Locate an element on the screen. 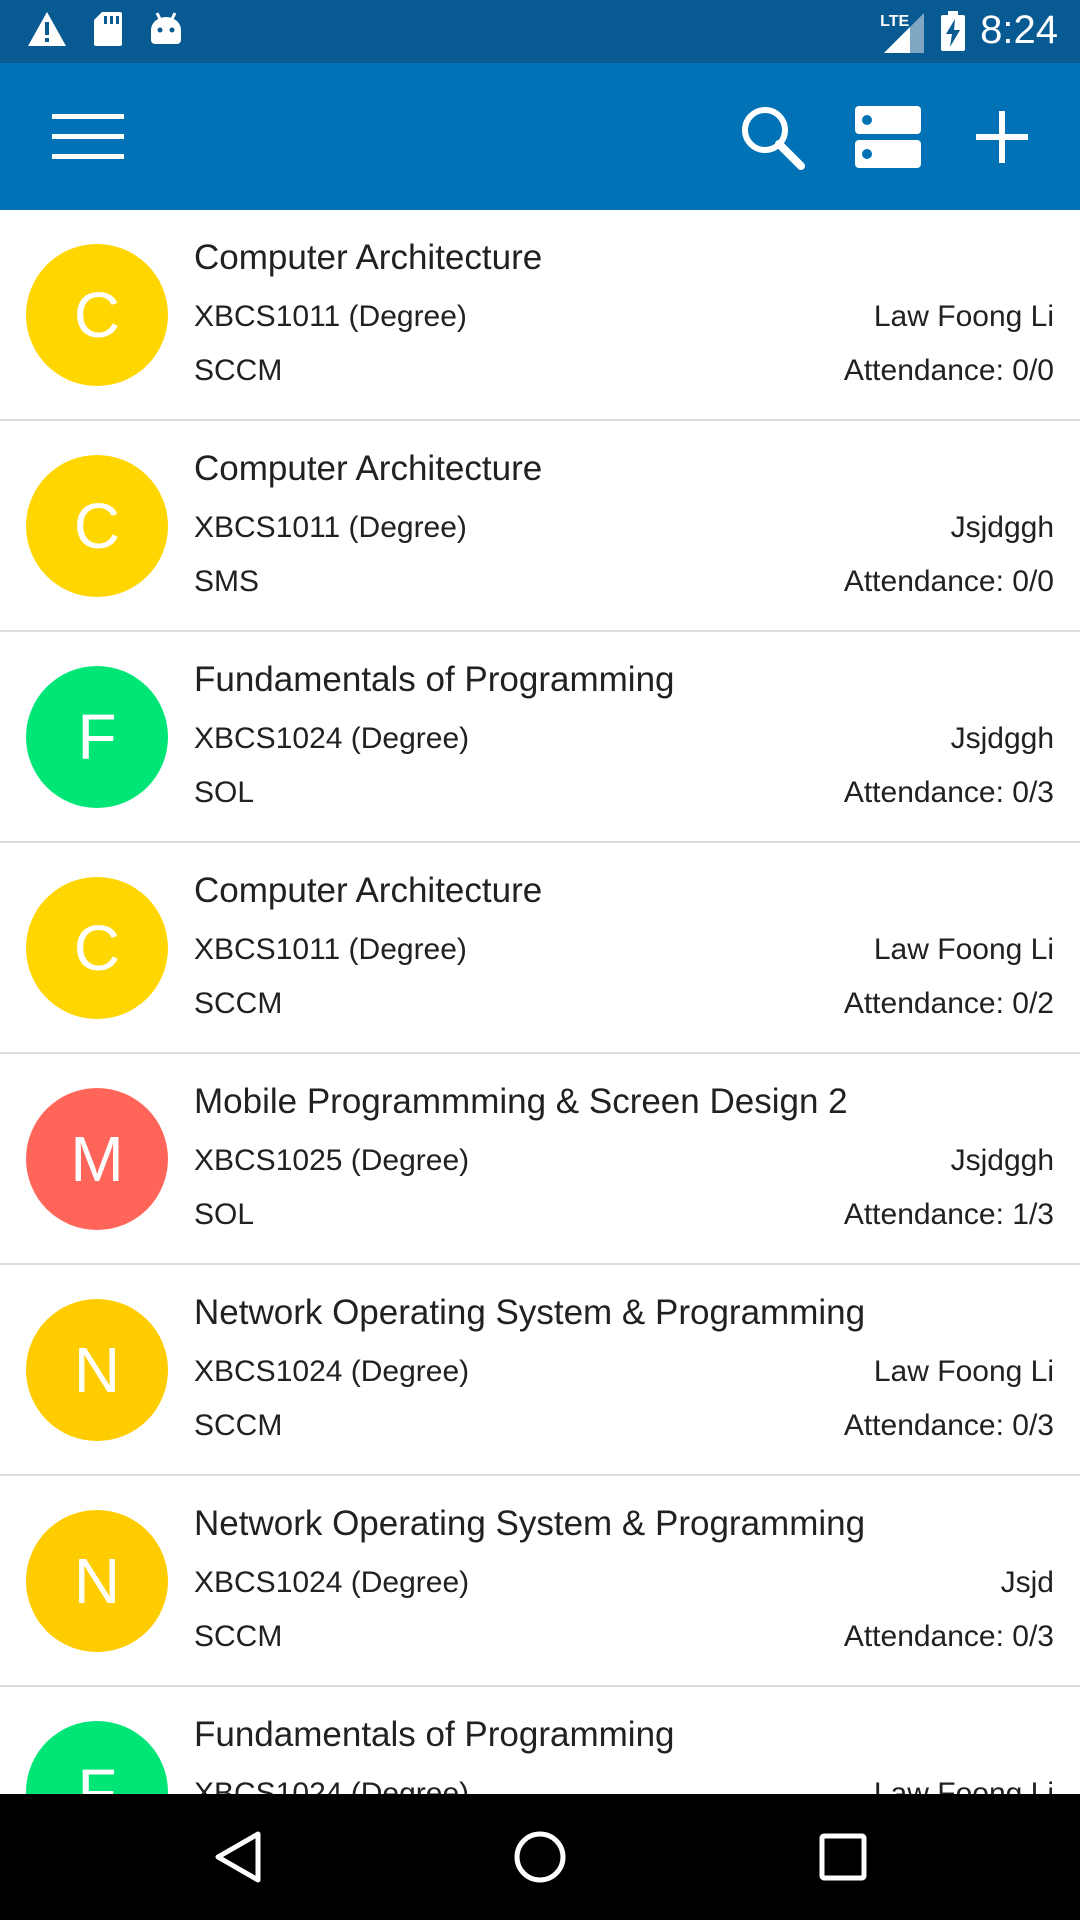 This screenshot has height=1920, width=1080. menu-button is located at coordinates (88, 137).